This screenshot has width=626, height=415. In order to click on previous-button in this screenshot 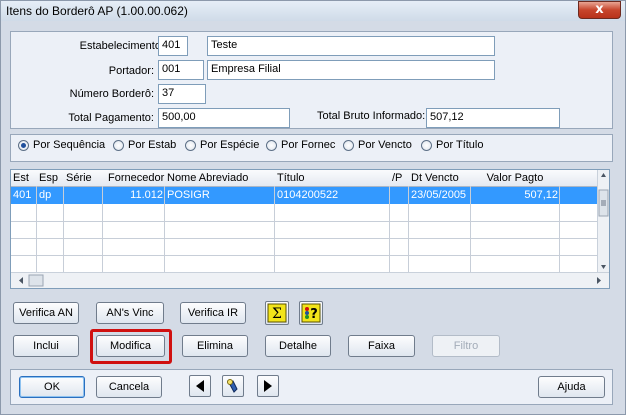, I will do `click(200, 386)`.